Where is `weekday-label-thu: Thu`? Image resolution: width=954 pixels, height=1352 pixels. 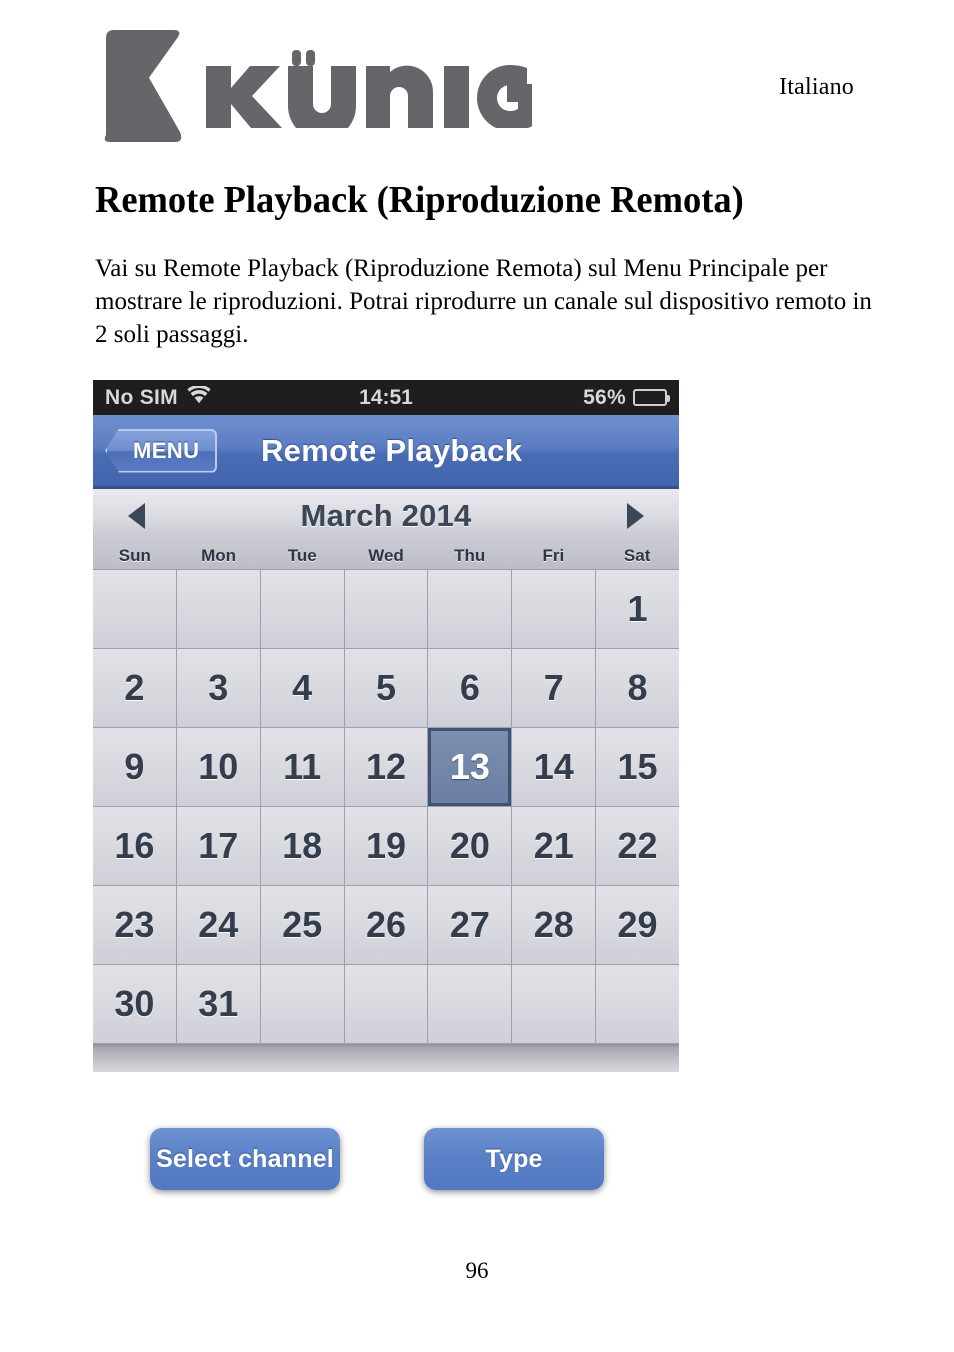
weekday-label-thu: Thu is located at coordinates (470, 555).